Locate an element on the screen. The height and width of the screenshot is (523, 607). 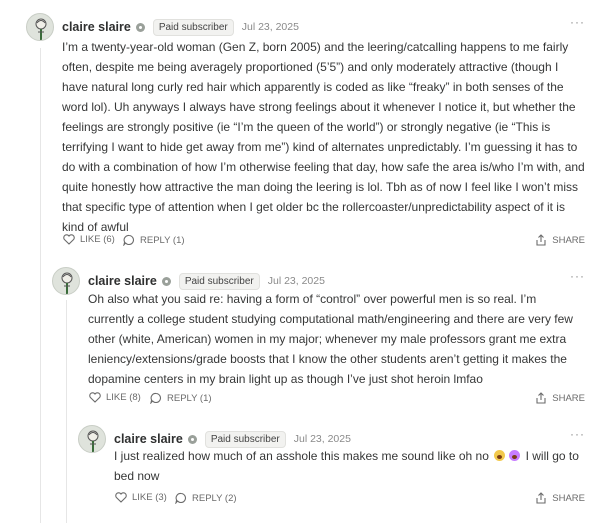
comment-actions: LIKE (8) REPLY (1) SHARE is located at coordinates (336, 399).